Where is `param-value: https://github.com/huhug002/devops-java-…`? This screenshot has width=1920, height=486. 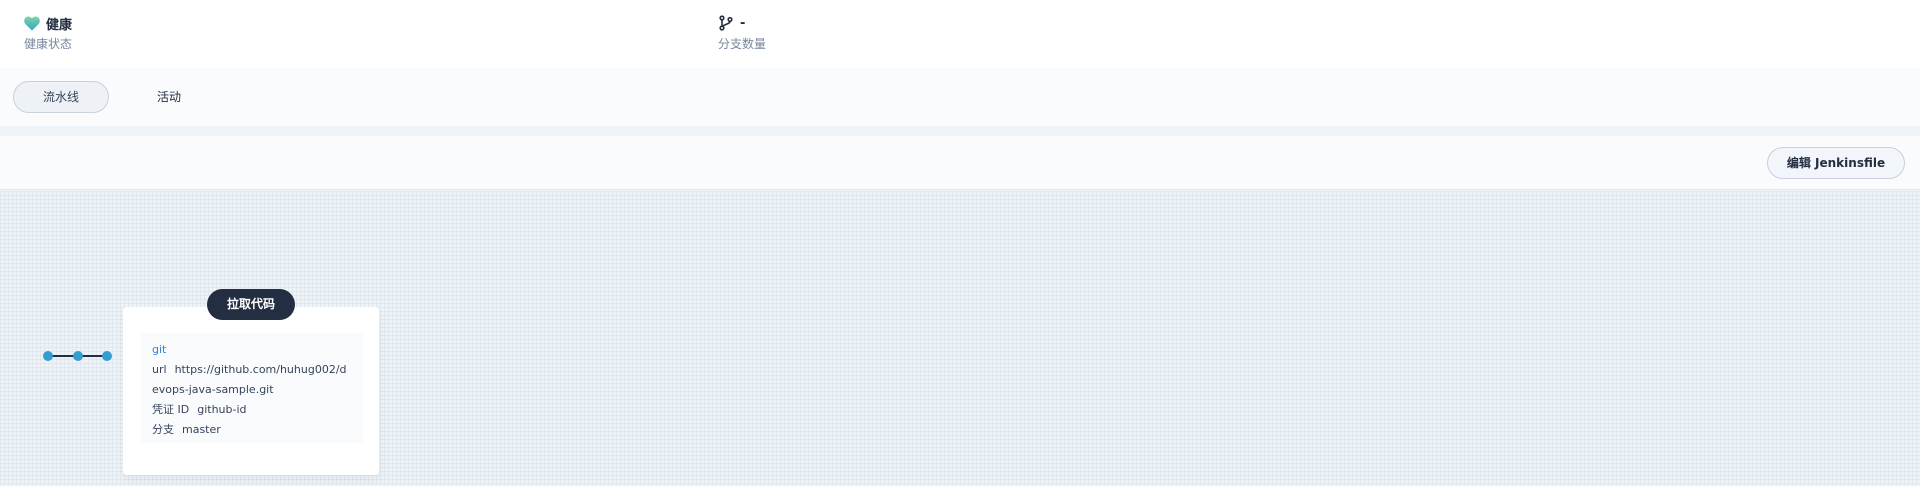 param-value: https://github.com/huhug002/devops-java-… is located at coordinates (249, 379).